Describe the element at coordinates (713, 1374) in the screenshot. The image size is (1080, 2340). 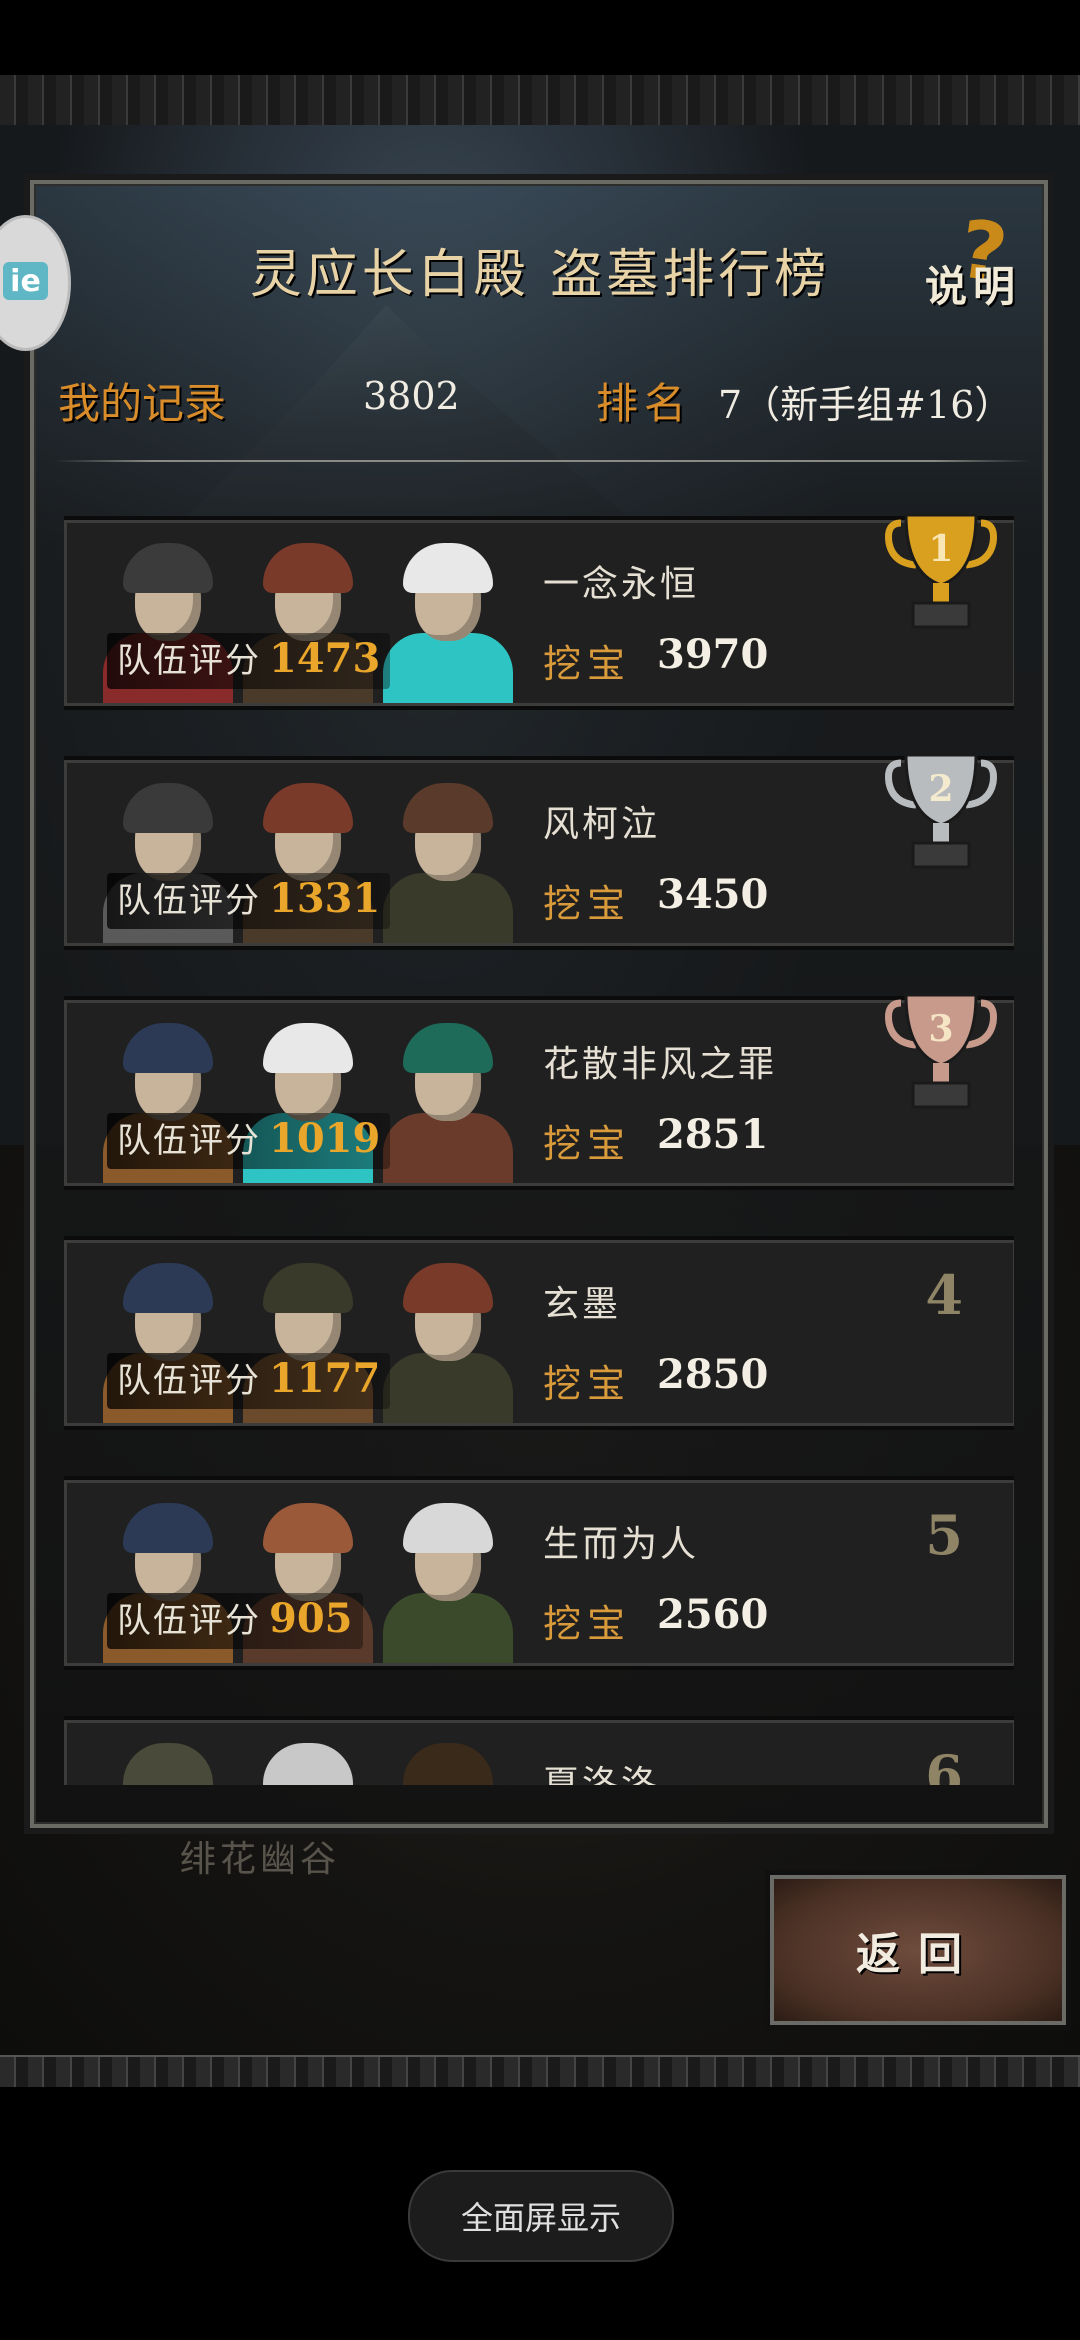
I see `dig-value: 2850` at that location.